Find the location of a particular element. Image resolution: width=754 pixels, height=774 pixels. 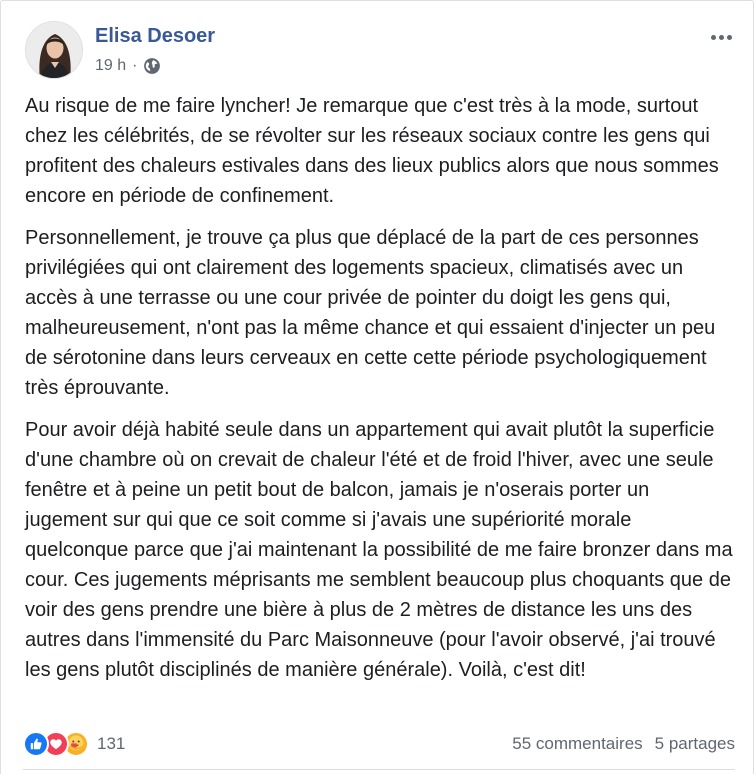

like-icon is located at coordinates (36, 744).